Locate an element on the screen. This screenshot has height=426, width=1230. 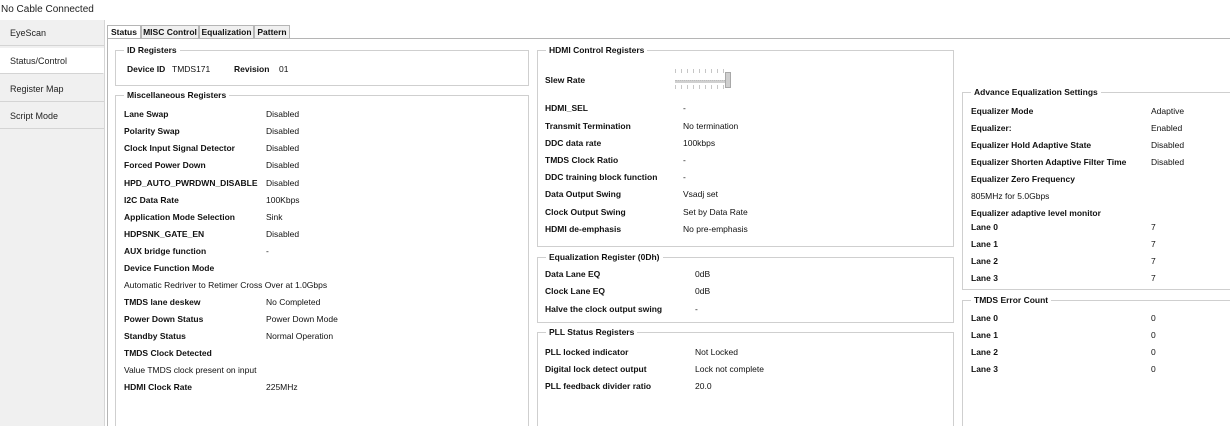
misc-polarity-swap-label: Polarity Swap is located at coordinates (152, 131).